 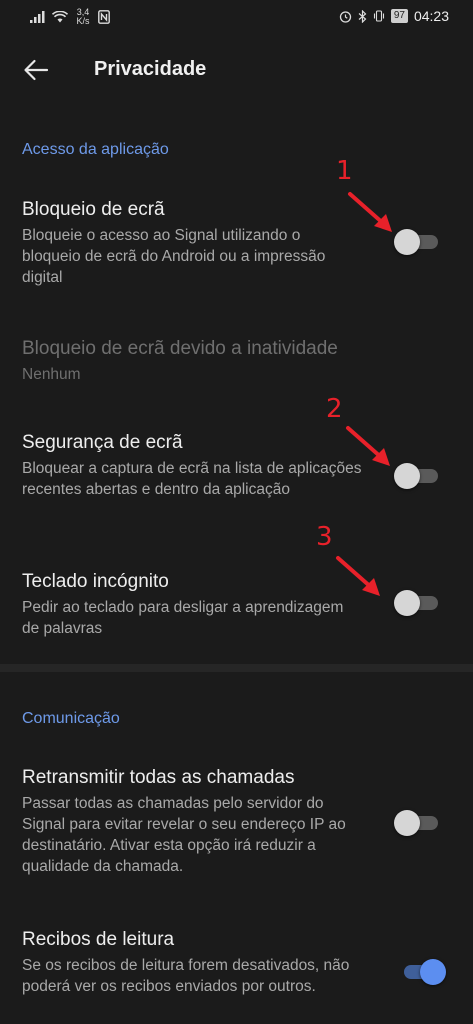 What do you see at coordinates (95, 149) in the screenshot?
I see `section-header-app-access: Acesso da aplicação` at bounding box center [95, 149].